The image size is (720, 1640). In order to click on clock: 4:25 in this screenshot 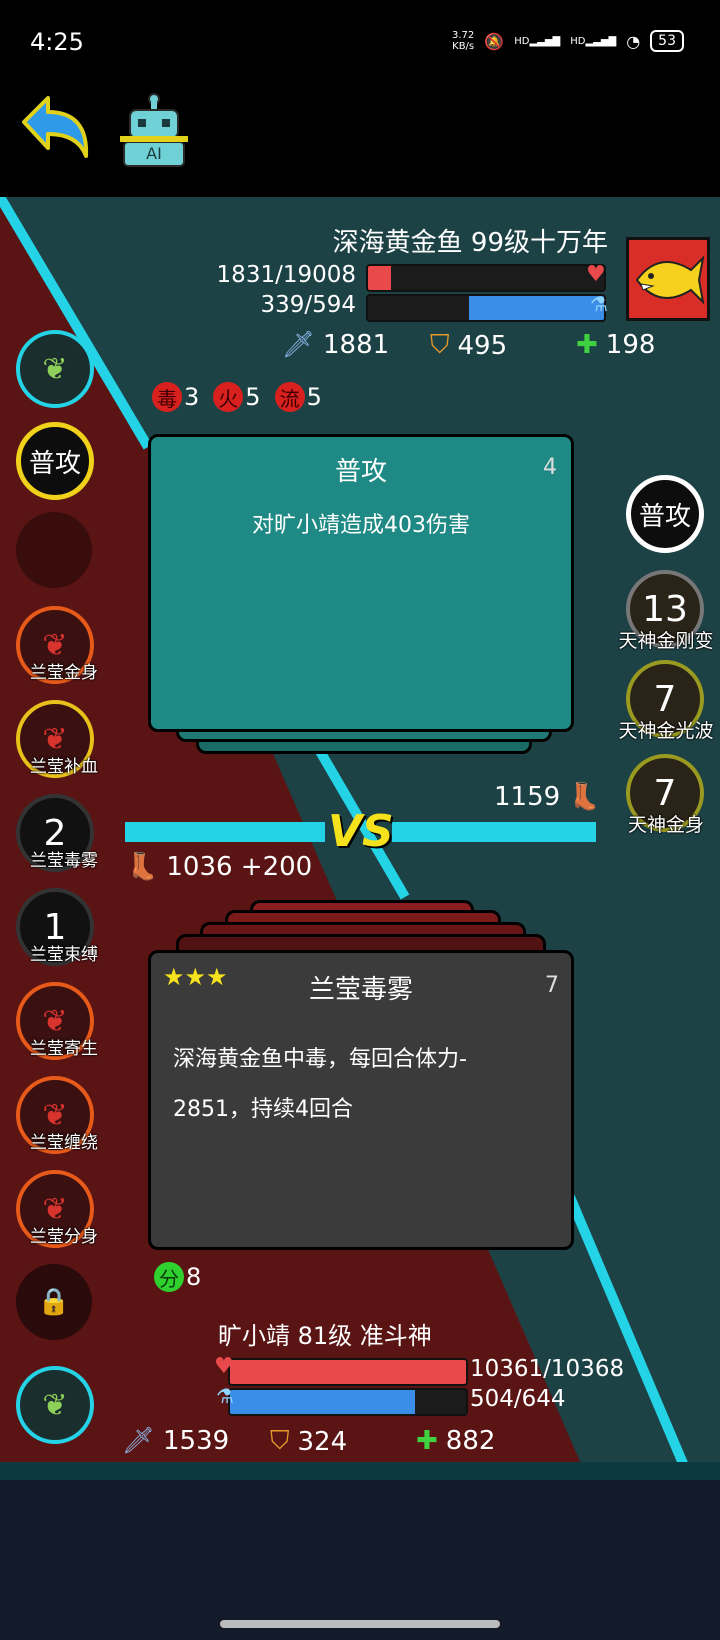, I will do `click(57, 42)`.